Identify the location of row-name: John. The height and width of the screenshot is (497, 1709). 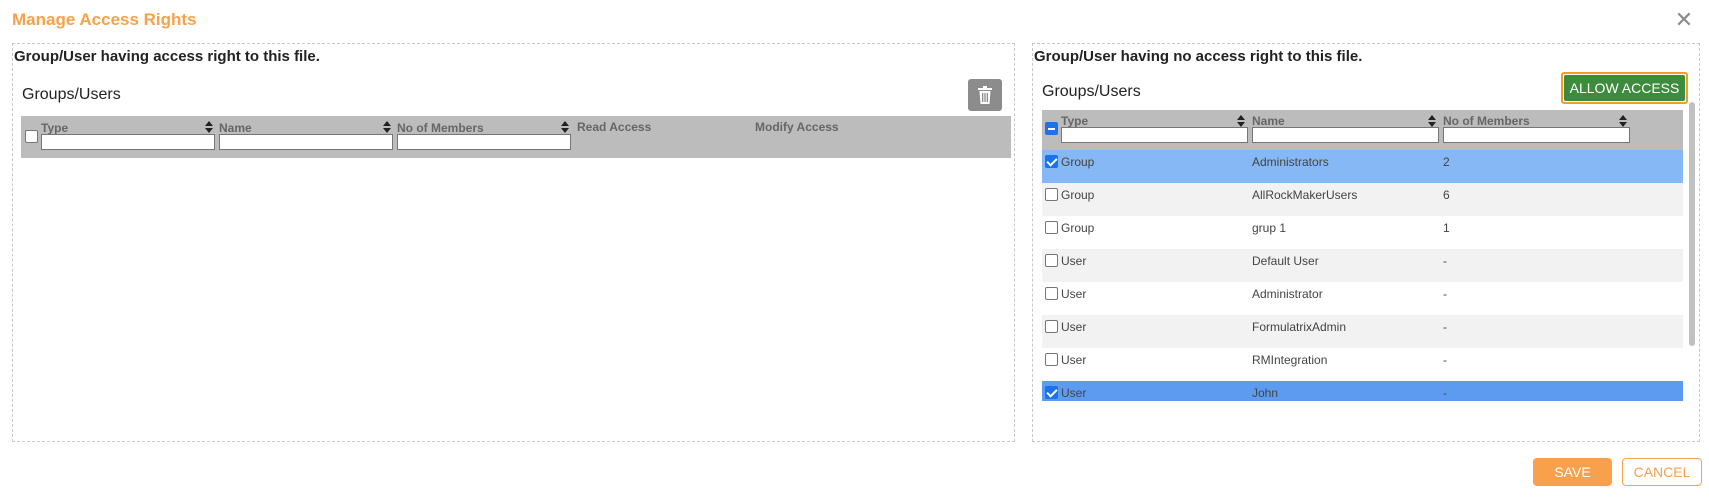
(1265, 393).